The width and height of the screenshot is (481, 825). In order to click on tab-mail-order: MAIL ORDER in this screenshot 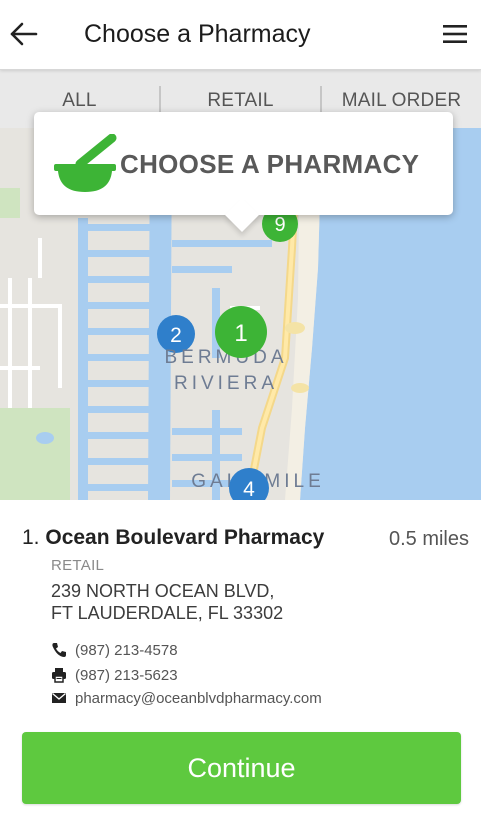, I will do `click(401, 99)`.